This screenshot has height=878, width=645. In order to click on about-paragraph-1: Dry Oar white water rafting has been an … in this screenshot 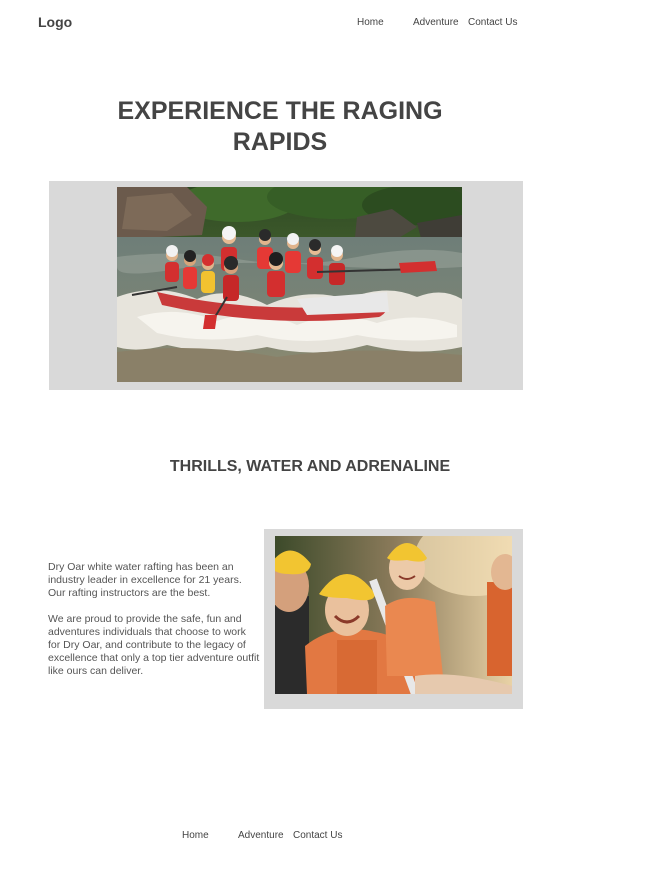, I will do `click(145, 580)`.